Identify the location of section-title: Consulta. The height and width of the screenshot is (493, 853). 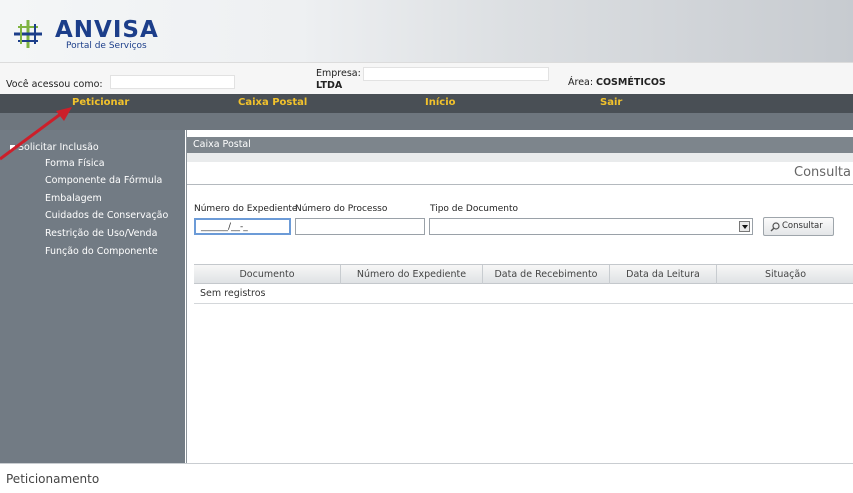
(822, 172).